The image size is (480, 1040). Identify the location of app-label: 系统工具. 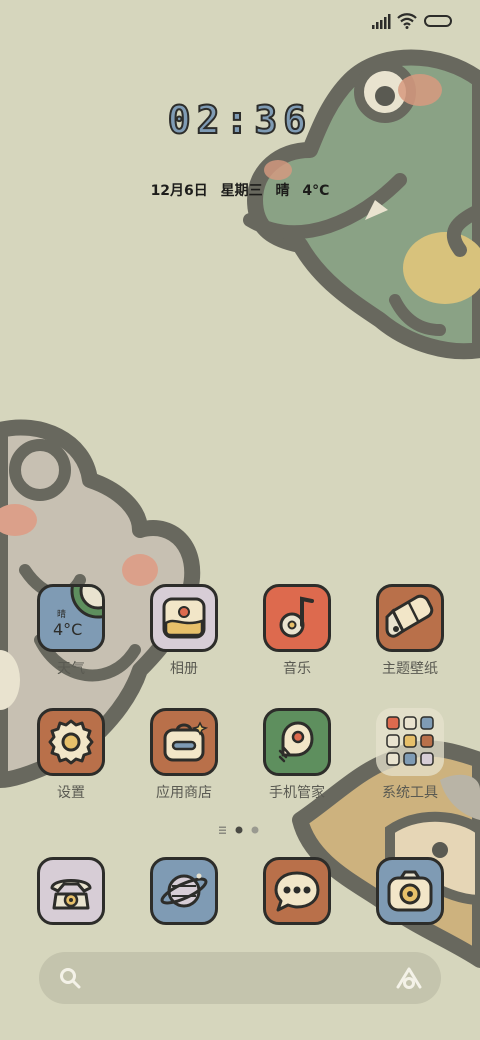
(410, 793).